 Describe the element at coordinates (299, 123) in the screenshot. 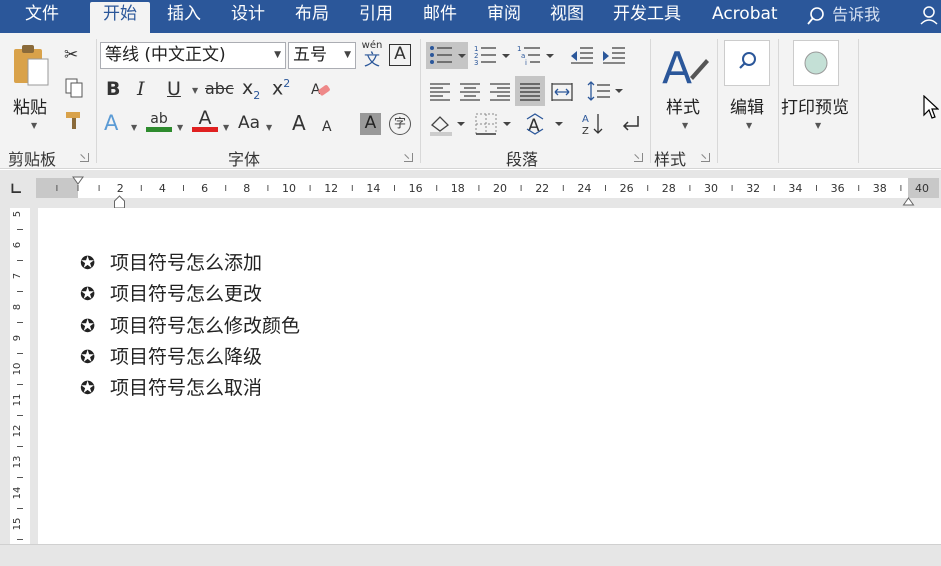

I see `grow-font-button: A` at that location.